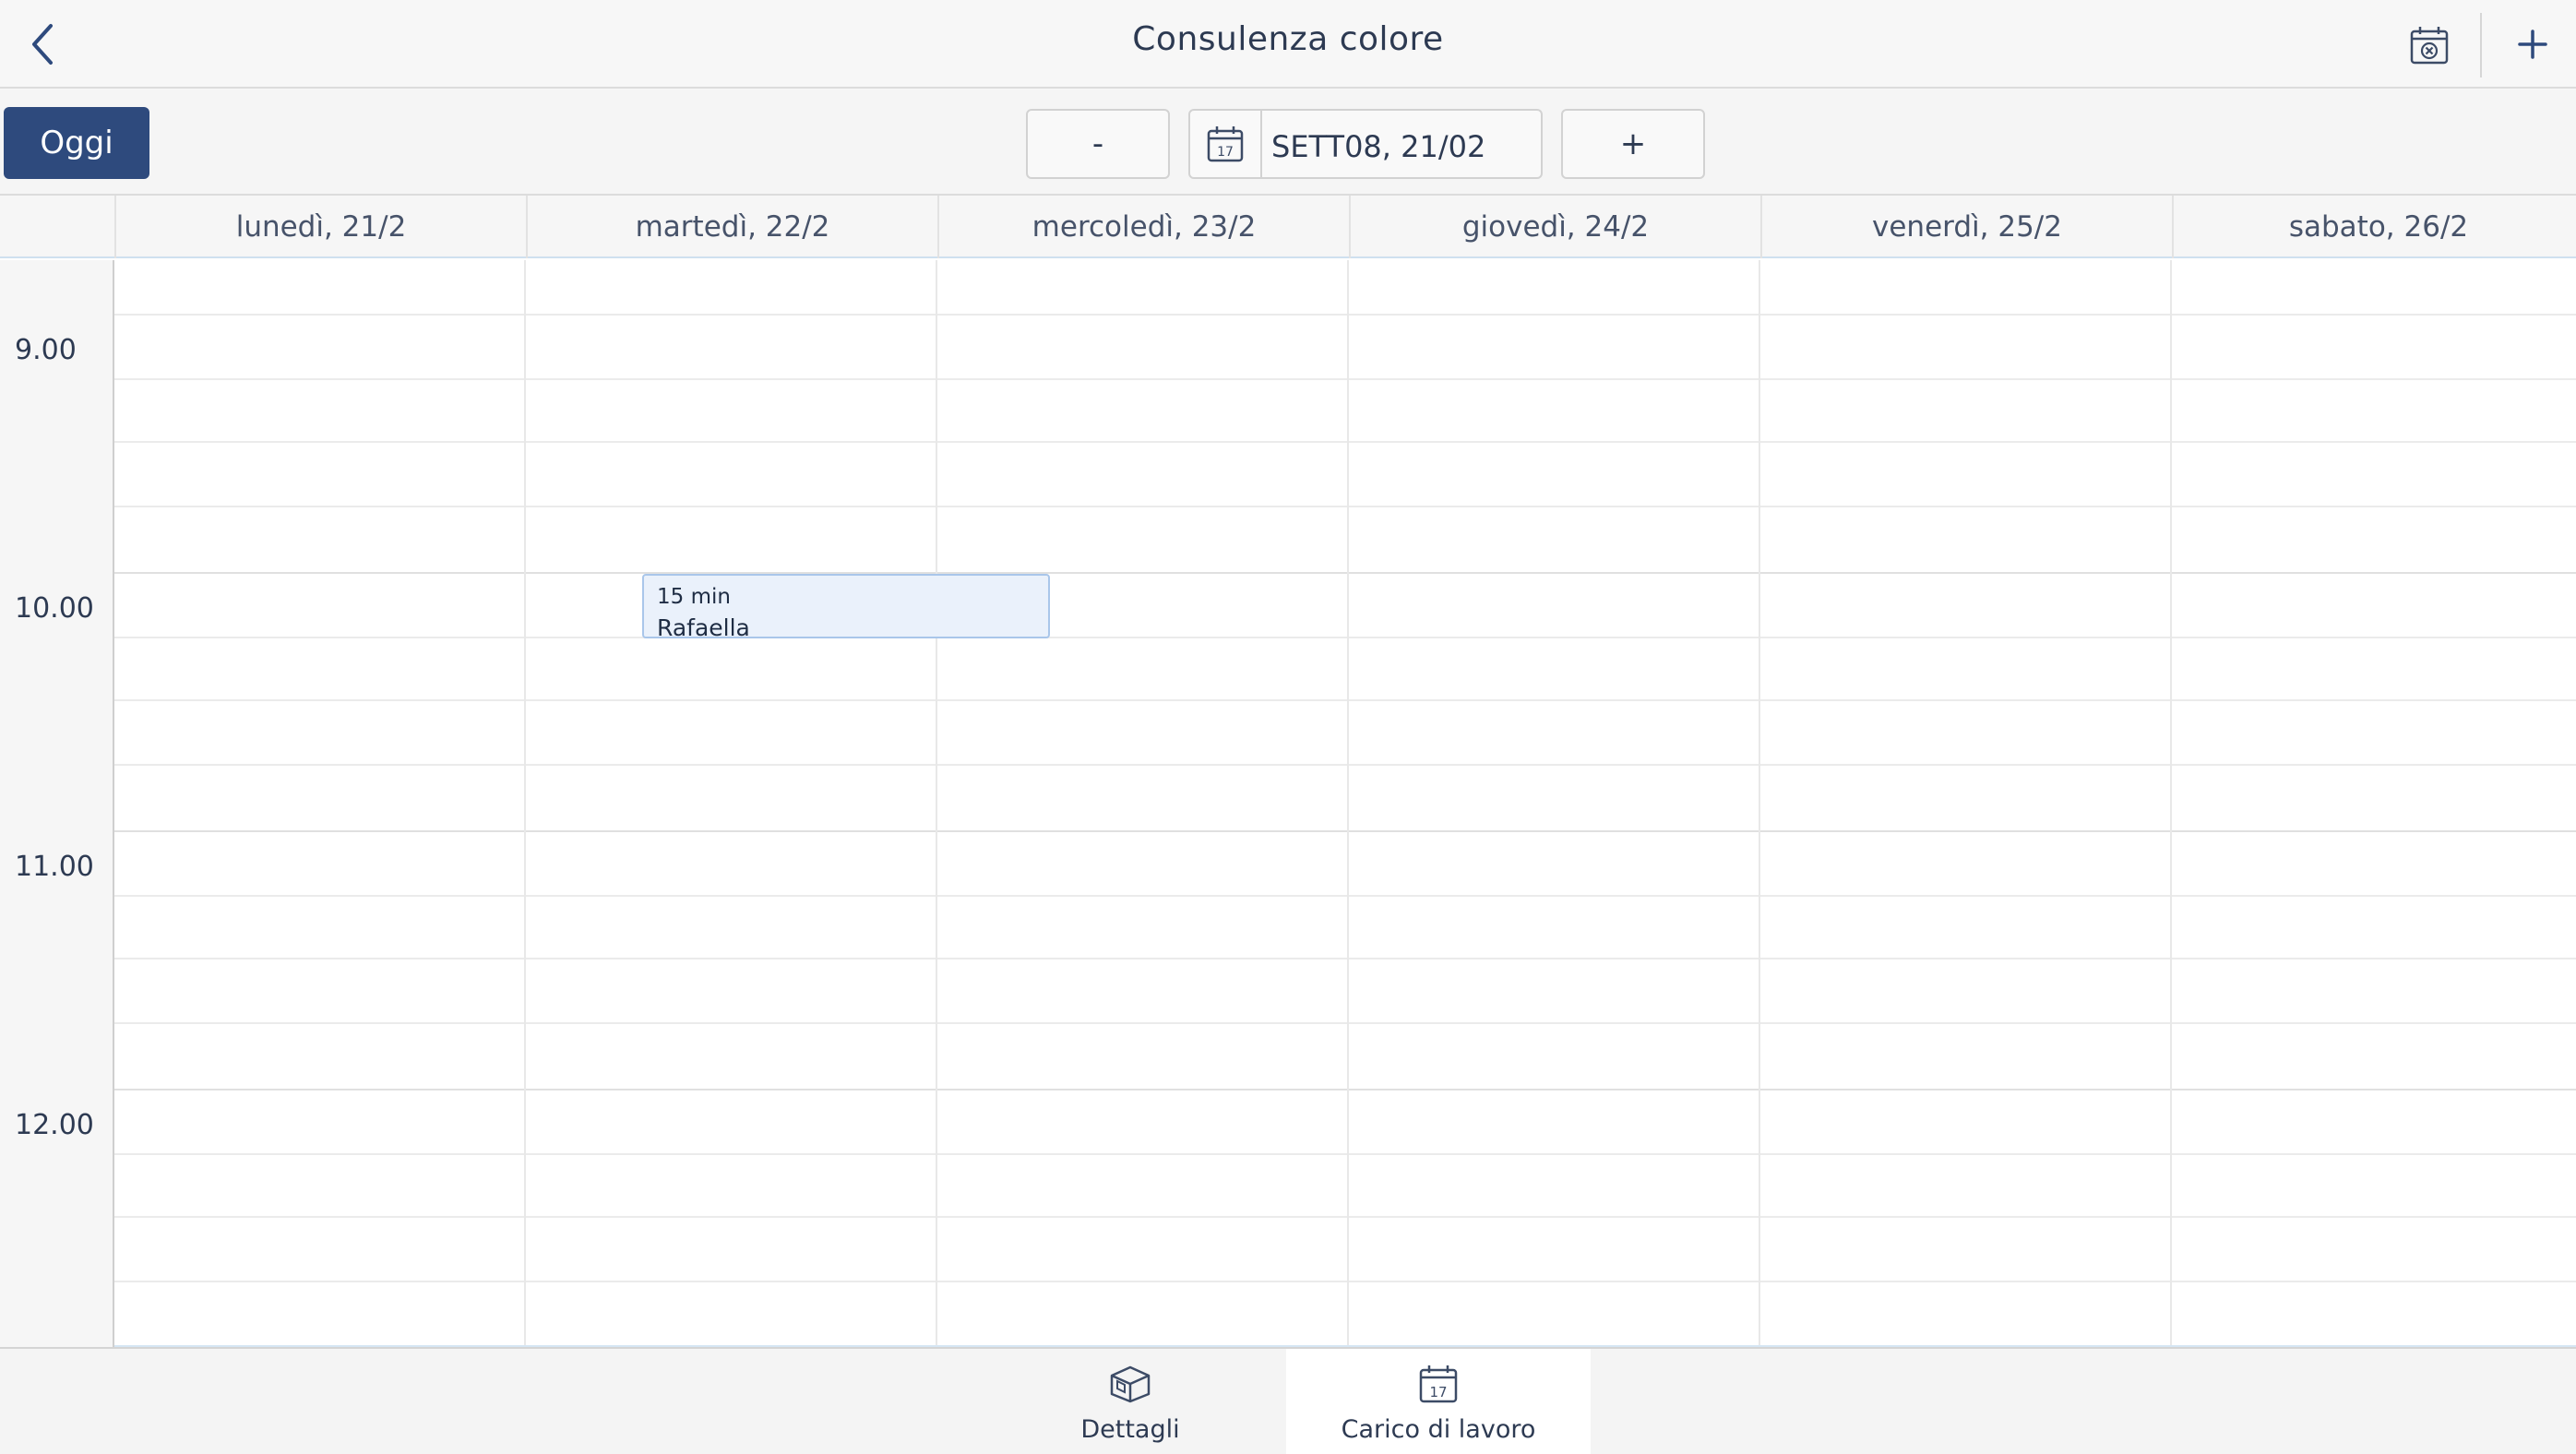 This screenshot has height=1454, width=2576. What do you see at coordinates (731, 227) in the screenshot?
I see `day-header-tuesday: martedì, 22/2` at bounding box center [731, 227].